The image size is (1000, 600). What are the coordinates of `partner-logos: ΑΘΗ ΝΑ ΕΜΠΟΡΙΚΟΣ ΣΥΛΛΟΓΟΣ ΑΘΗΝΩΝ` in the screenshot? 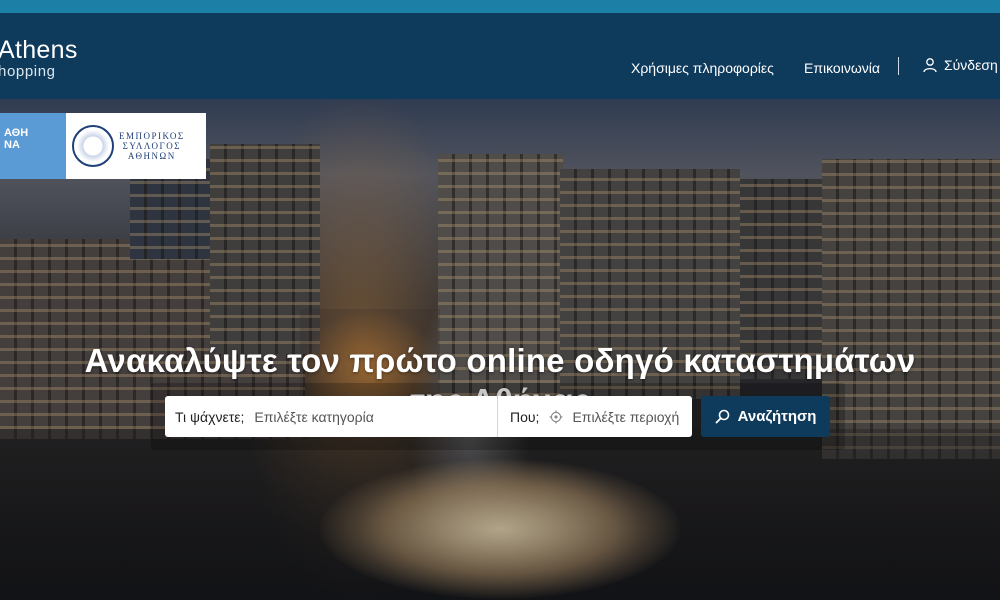 It's located at (103, 146).